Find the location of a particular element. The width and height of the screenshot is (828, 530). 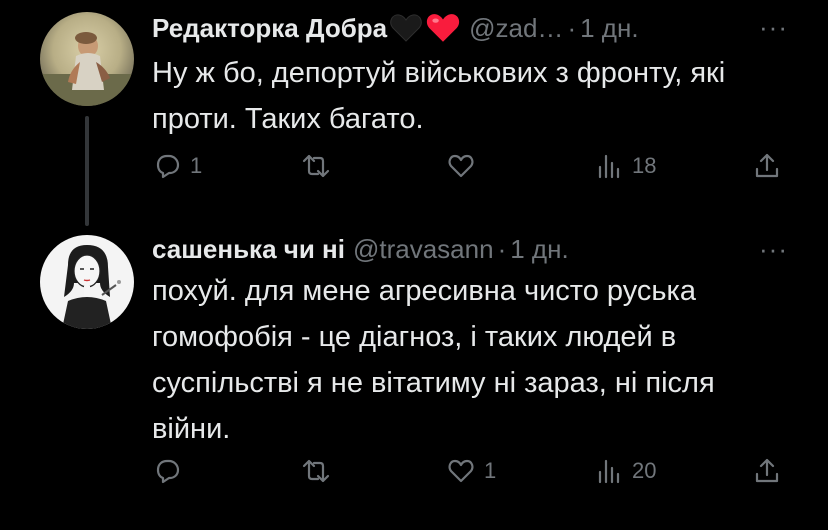

author-handle: @travasann is located at coordinates (423, 249).